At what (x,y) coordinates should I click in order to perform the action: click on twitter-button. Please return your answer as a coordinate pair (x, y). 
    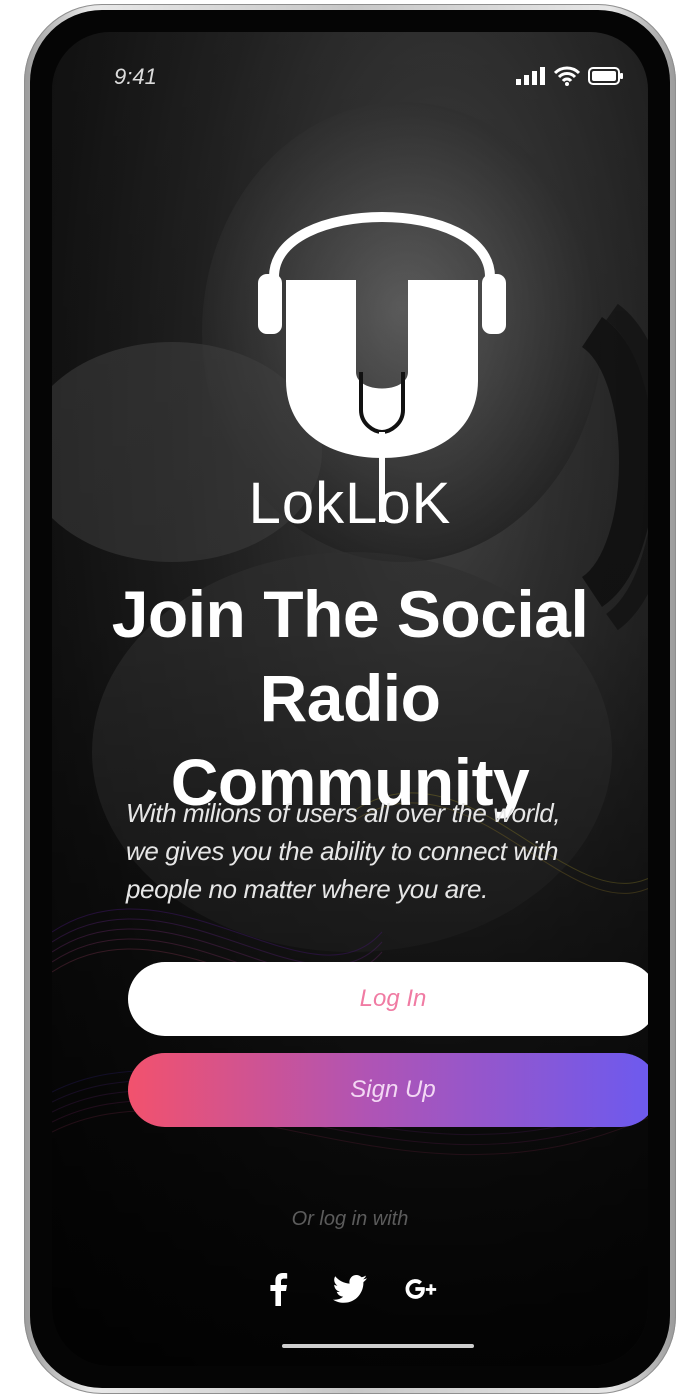
    Looking at the image, I should click on (350, 1289).